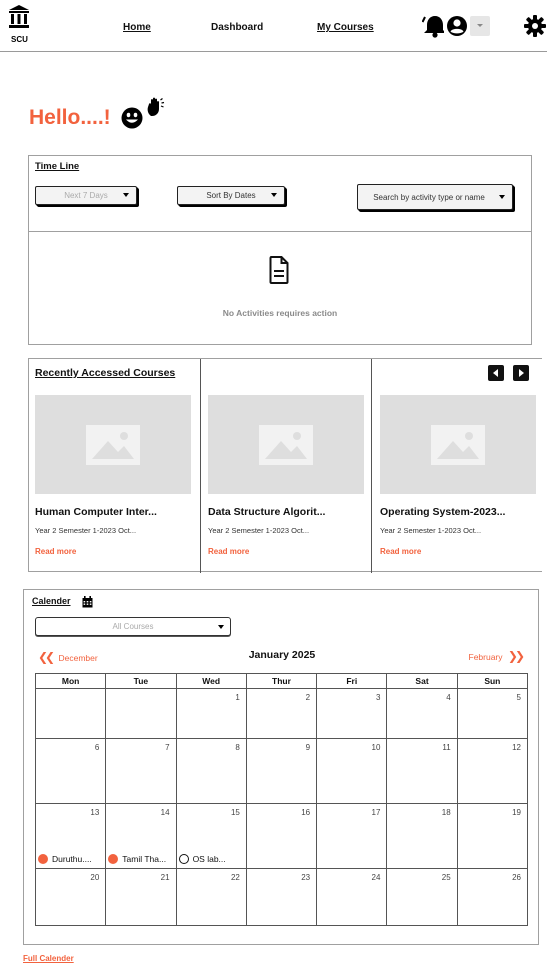 Image resolution: width=547 pixels, height=964 pixels. What do you see at coordinates (87, 604) in the screenshot?
I see `calendar-icon` at bounding box center [87, 604].